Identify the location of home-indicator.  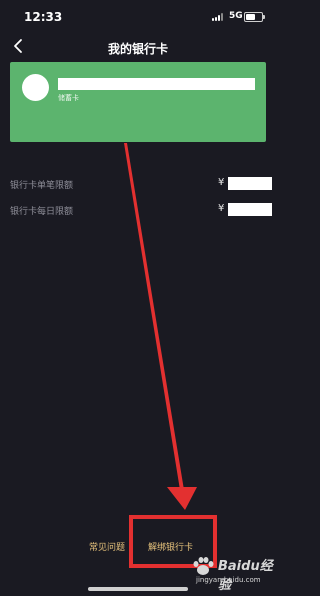
(138, 589).